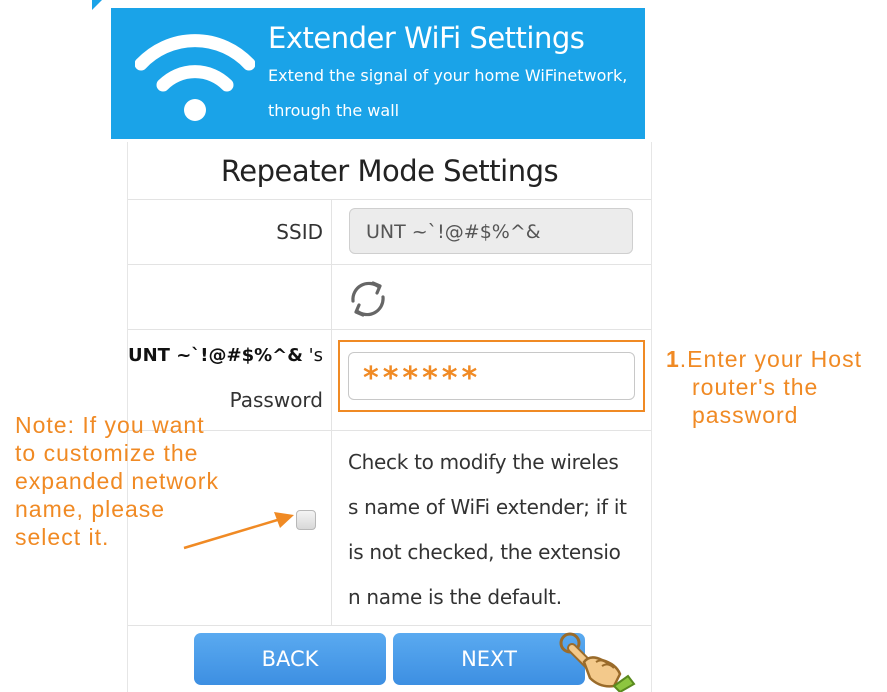  I want to click on note-line: to customize the, so click(107, 453).